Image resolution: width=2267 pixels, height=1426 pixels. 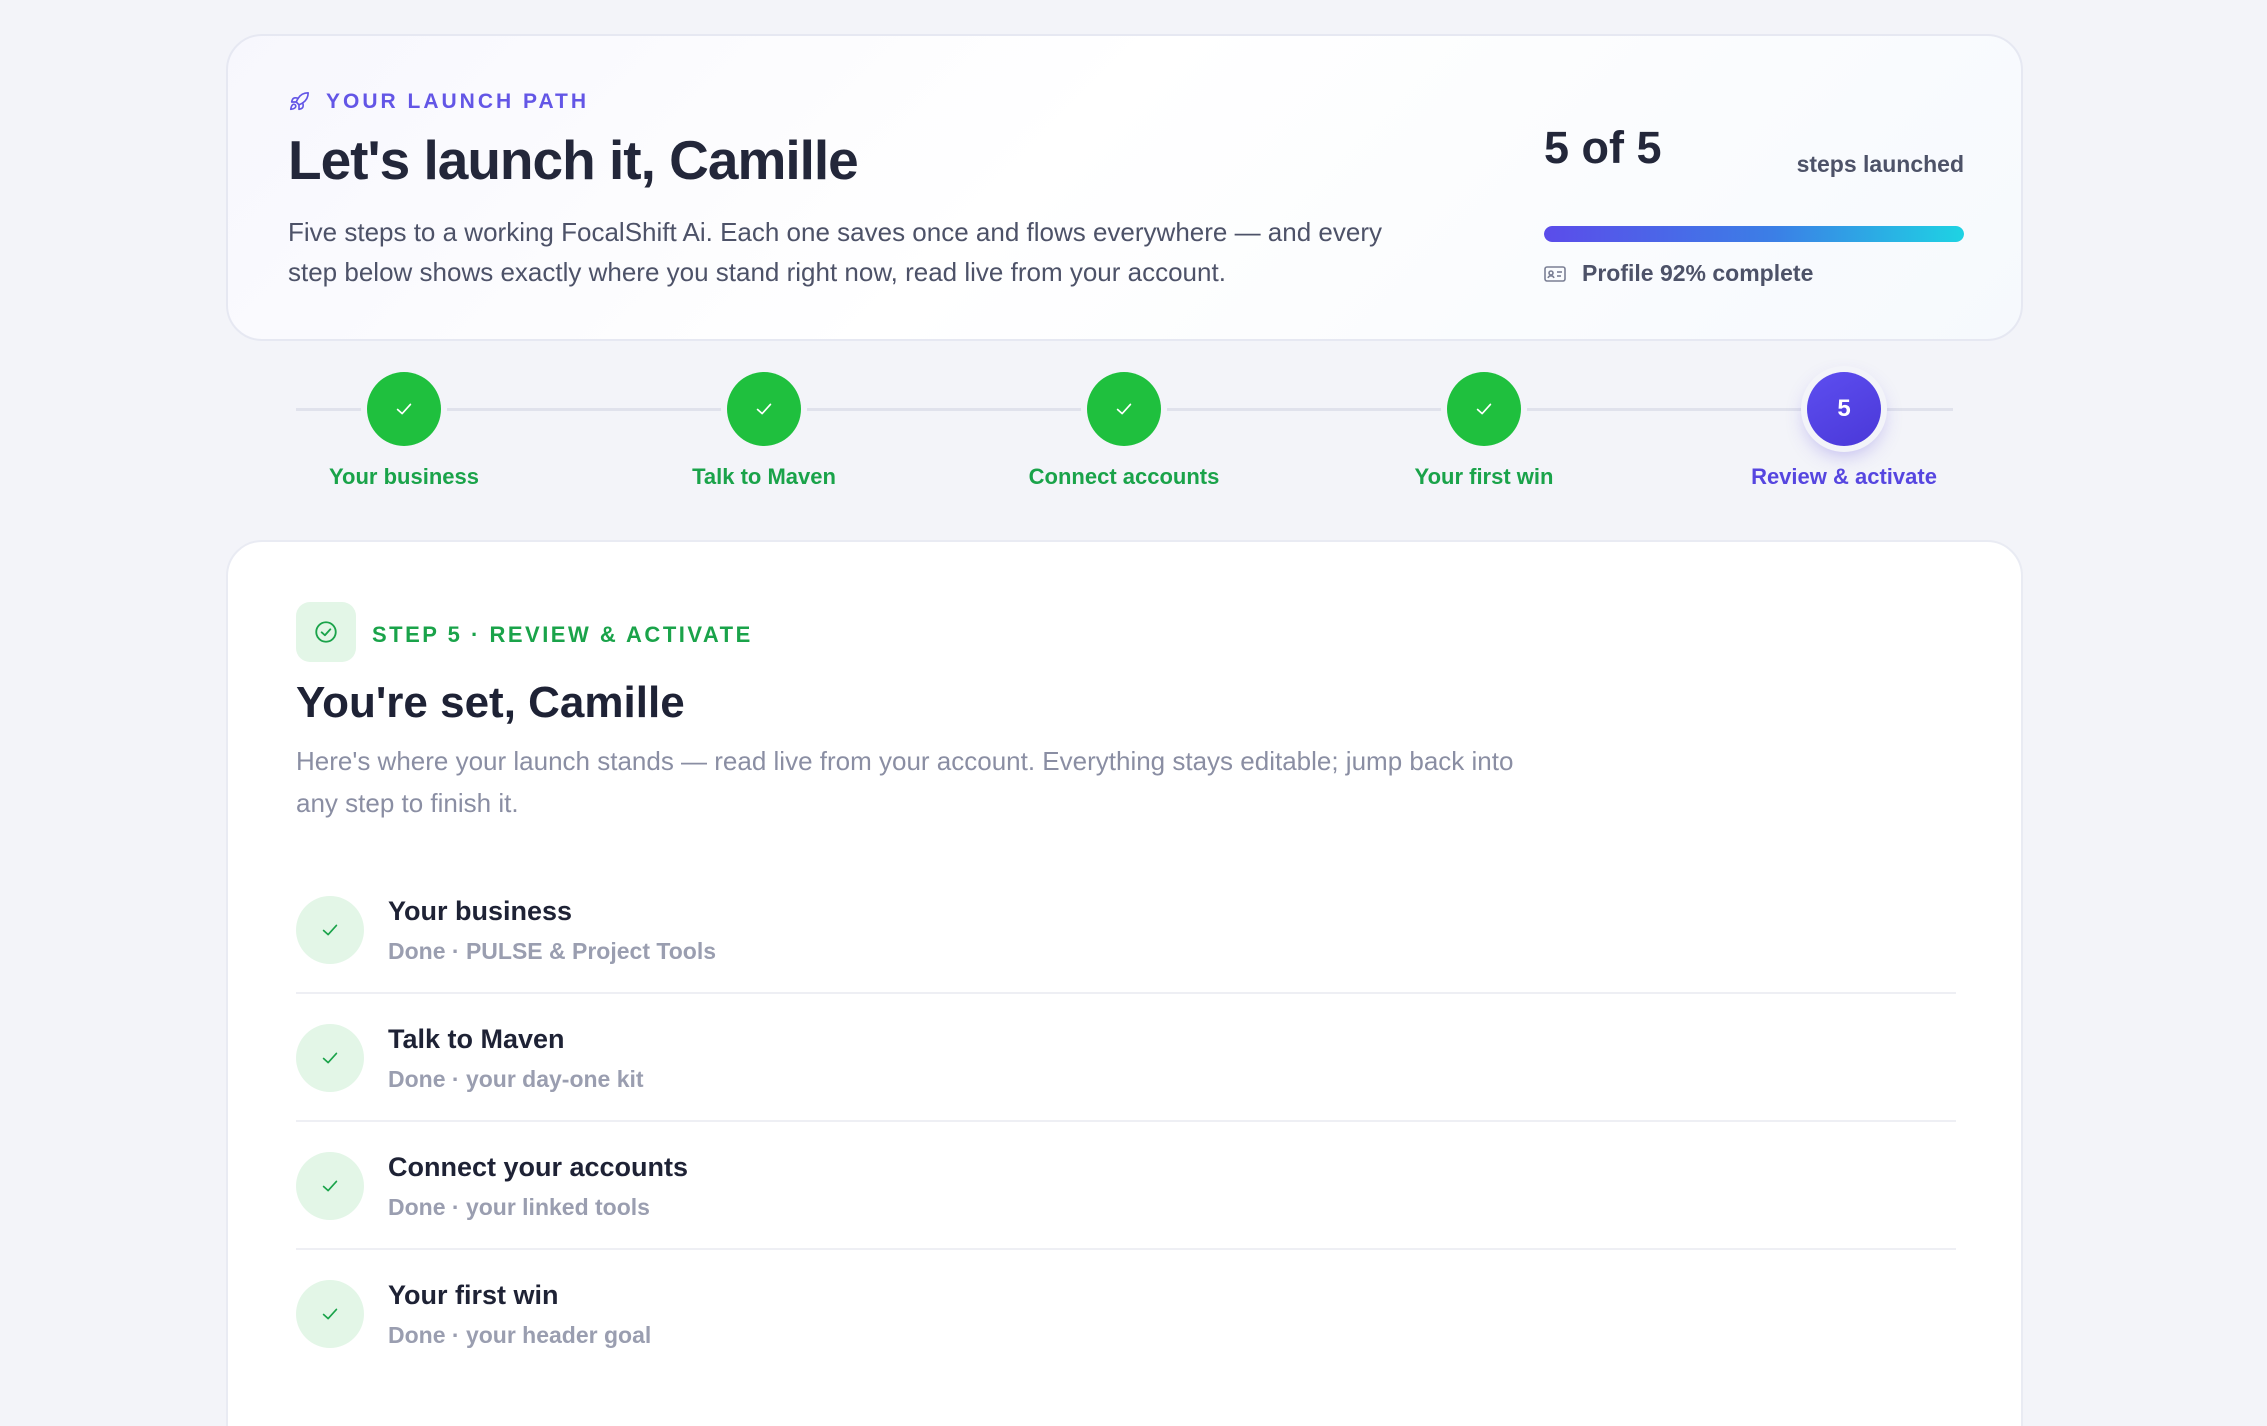 I want to click on progress-label: steps launched, so click(x=1880, y=164).